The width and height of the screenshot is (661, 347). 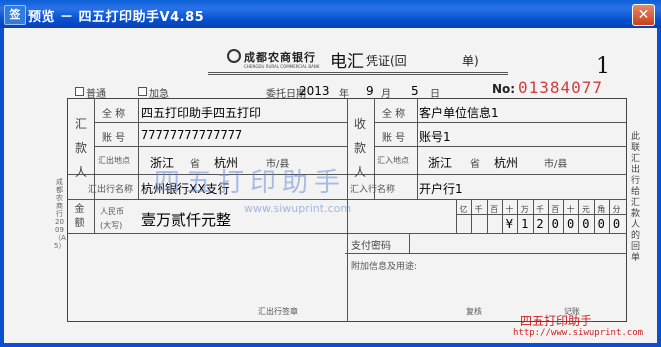 I want to click on urgent-checkbox, so click(x=142, y=91).